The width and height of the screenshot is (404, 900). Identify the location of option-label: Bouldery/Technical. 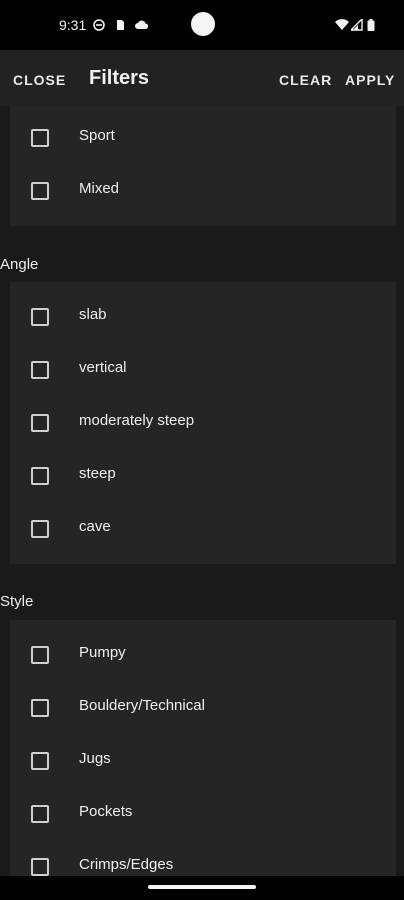
(142, 705).